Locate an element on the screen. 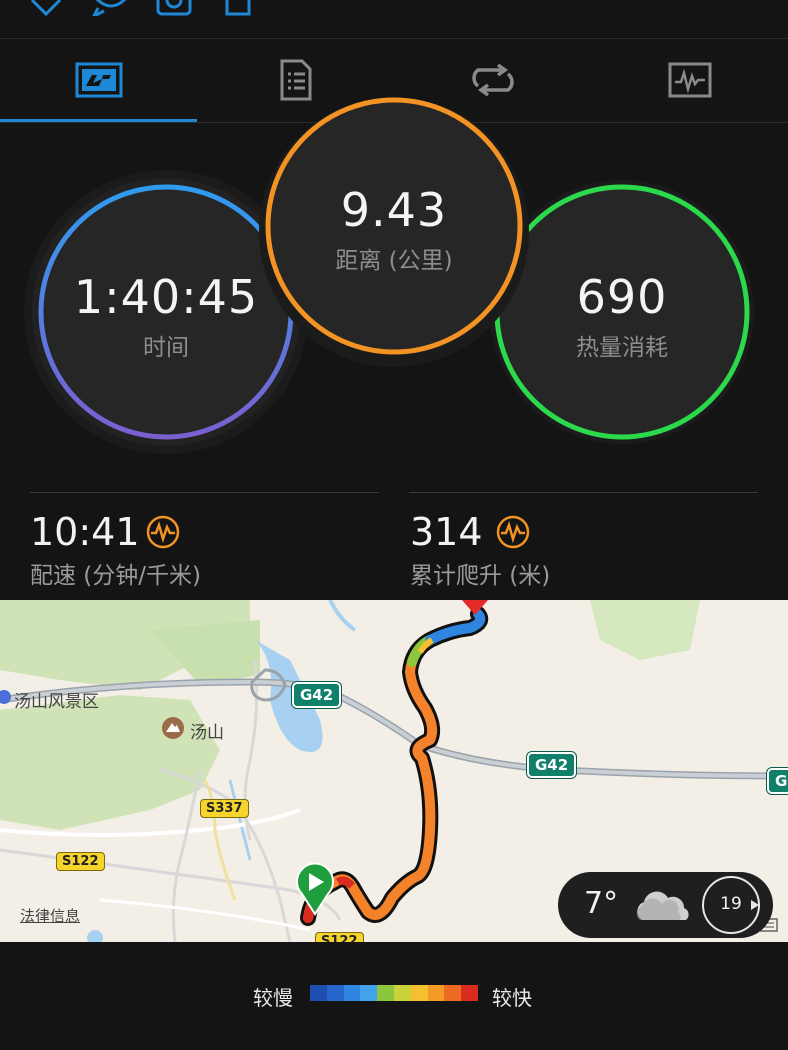  climb-insight-icon is located at coordinates (513, 532).